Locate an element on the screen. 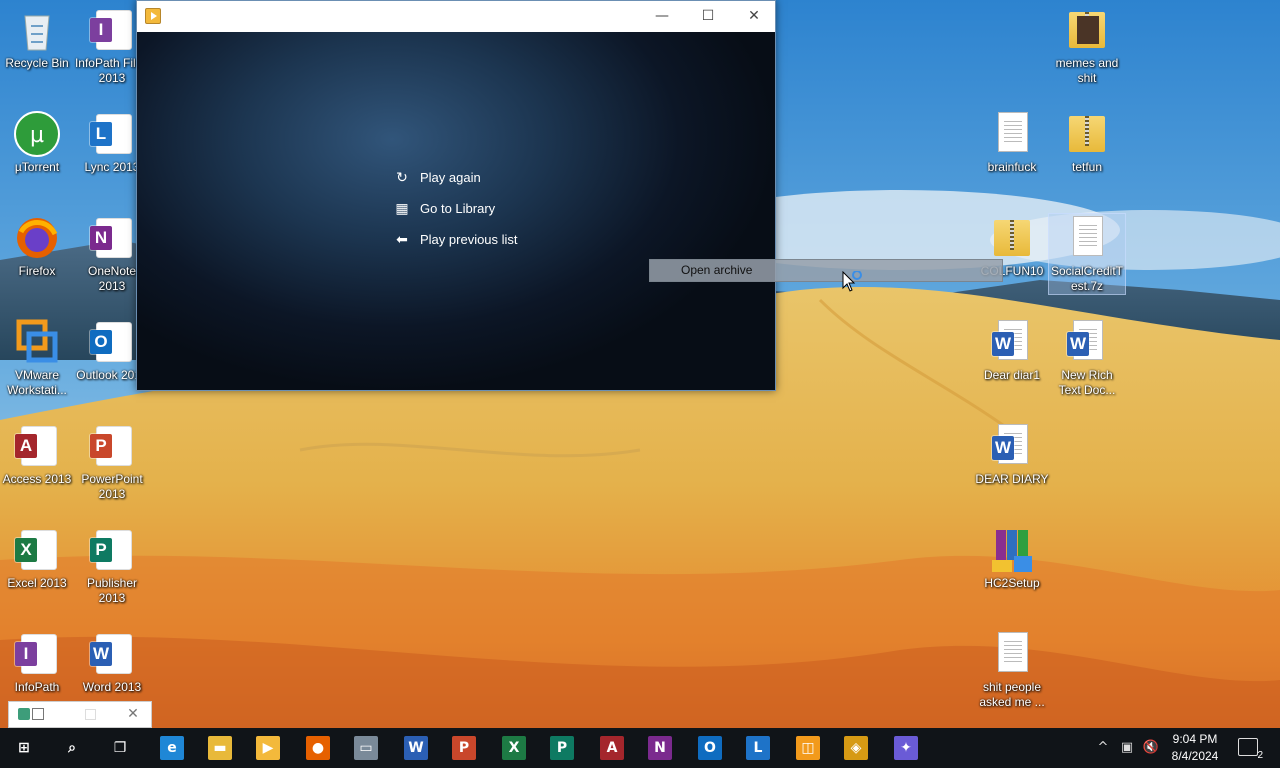  tray-overflow-chevron-icon: ^ is located at coordinates (1103, 748).